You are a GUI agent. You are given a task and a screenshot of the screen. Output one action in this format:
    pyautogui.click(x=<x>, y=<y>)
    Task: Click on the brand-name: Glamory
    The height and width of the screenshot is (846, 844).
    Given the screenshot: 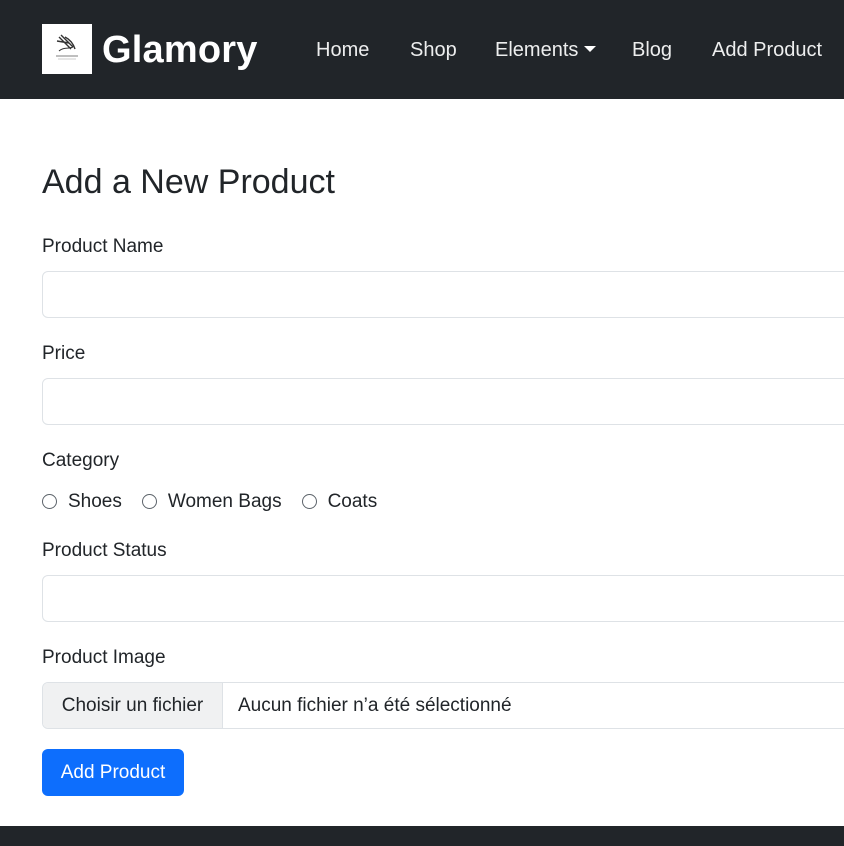 What is the action you would take?
    pyautogui.click(x=180, y=50)
    